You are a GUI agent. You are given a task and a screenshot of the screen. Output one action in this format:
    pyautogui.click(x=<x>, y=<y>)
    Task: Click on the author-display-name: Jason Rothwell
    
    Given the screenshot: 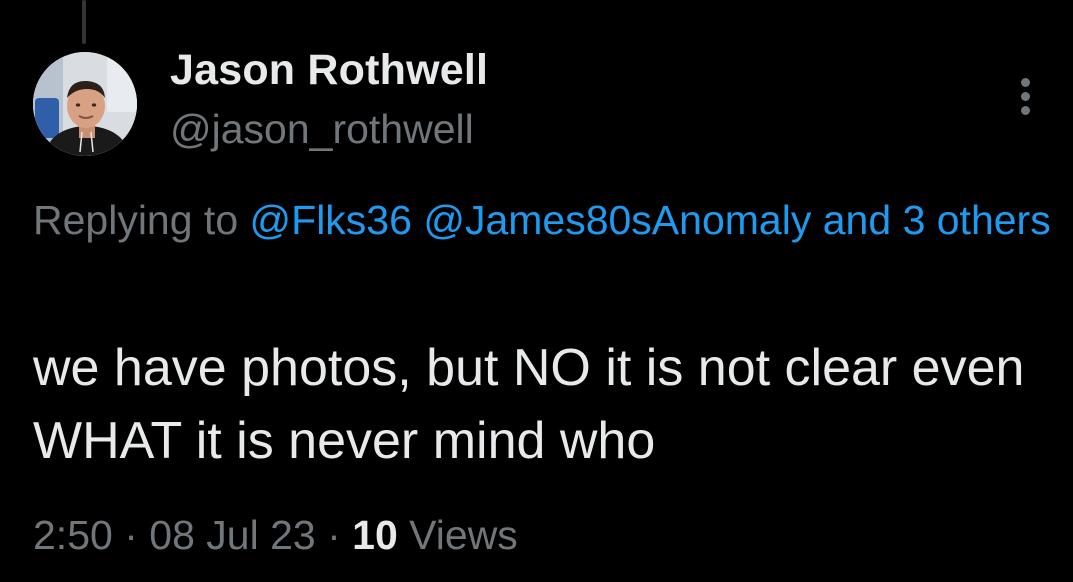 What is the action you would take?
    pyautogui.click(x=329, y=70)
    